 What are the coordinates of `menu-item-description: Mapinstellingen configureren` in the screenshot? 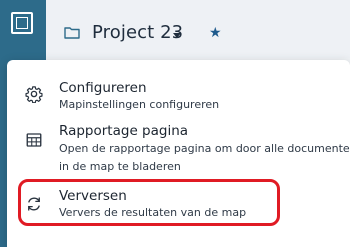 It's located at (139, 104).